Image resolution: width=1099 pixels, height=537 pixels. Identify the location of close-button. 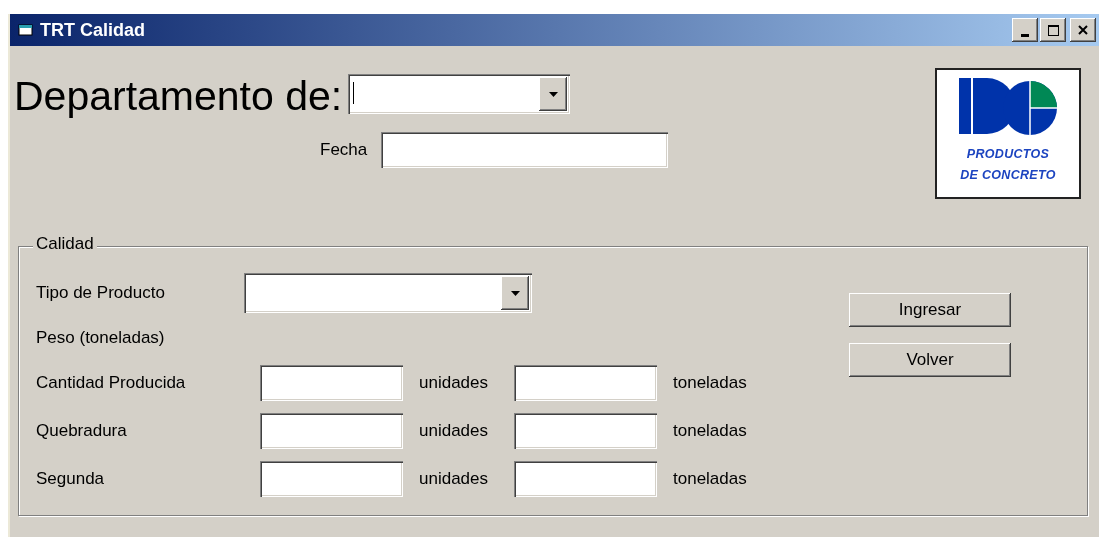
(1083, 30).